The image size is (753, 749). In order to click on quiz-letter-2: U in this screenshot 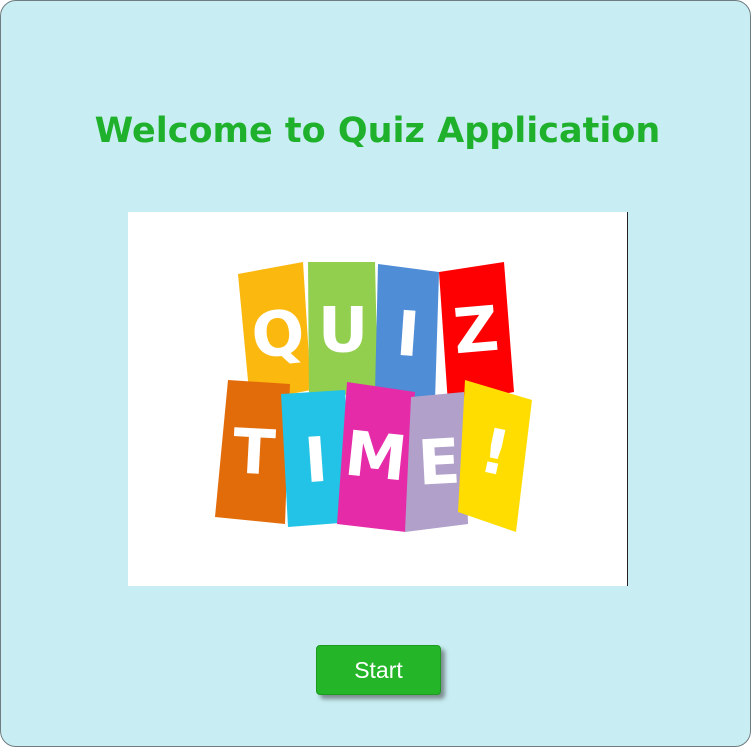, I will do `click(343, 330)`.